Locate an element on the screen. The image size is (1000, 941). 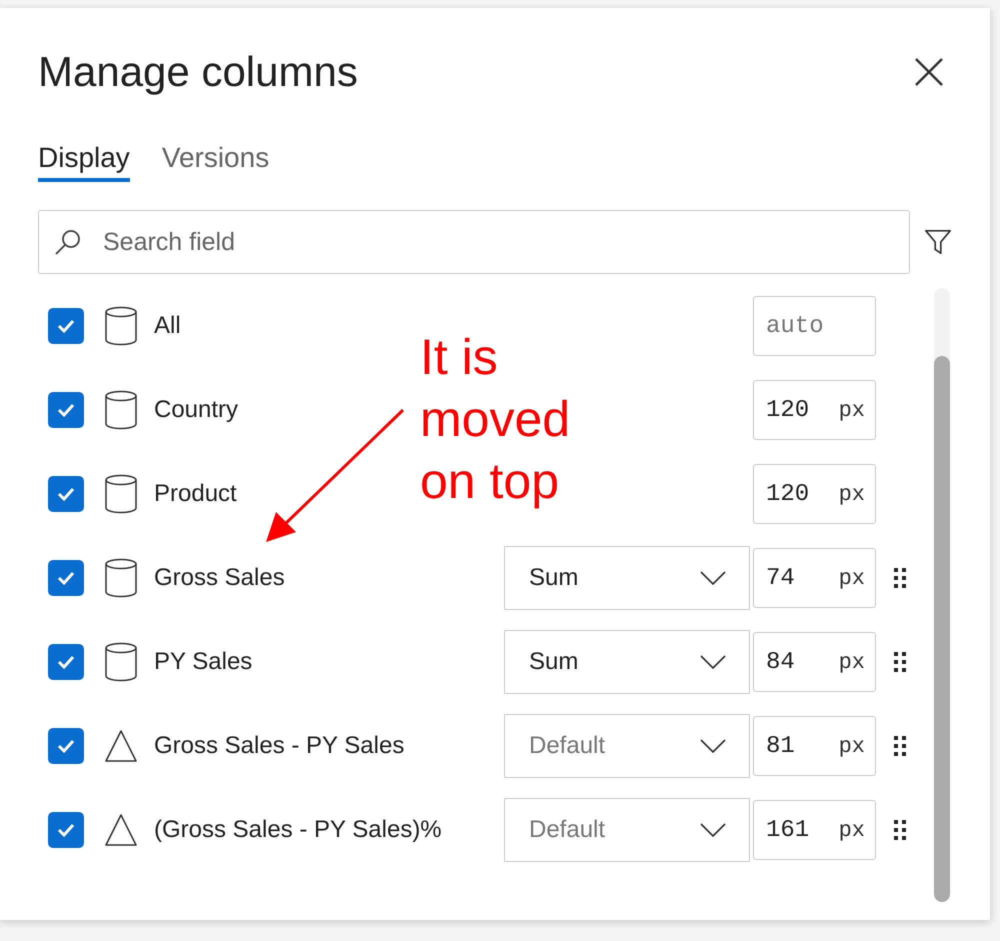
column-name: (Gross Sales - PY Sales)% is located at coordinates (298, 830).